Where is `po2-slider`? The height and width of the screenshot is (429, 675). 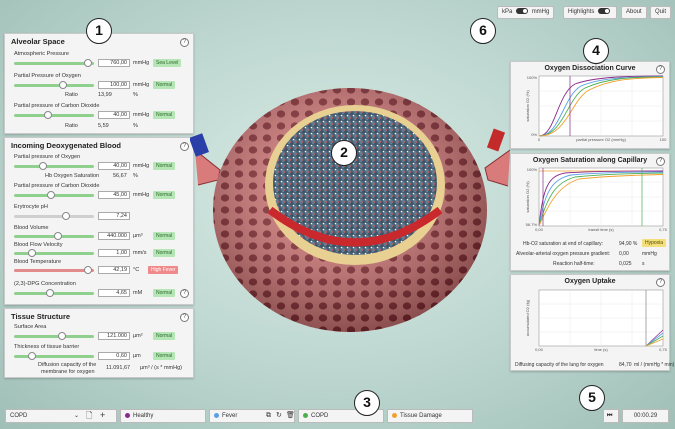 po2-slider is located at coordinates (54, 85).